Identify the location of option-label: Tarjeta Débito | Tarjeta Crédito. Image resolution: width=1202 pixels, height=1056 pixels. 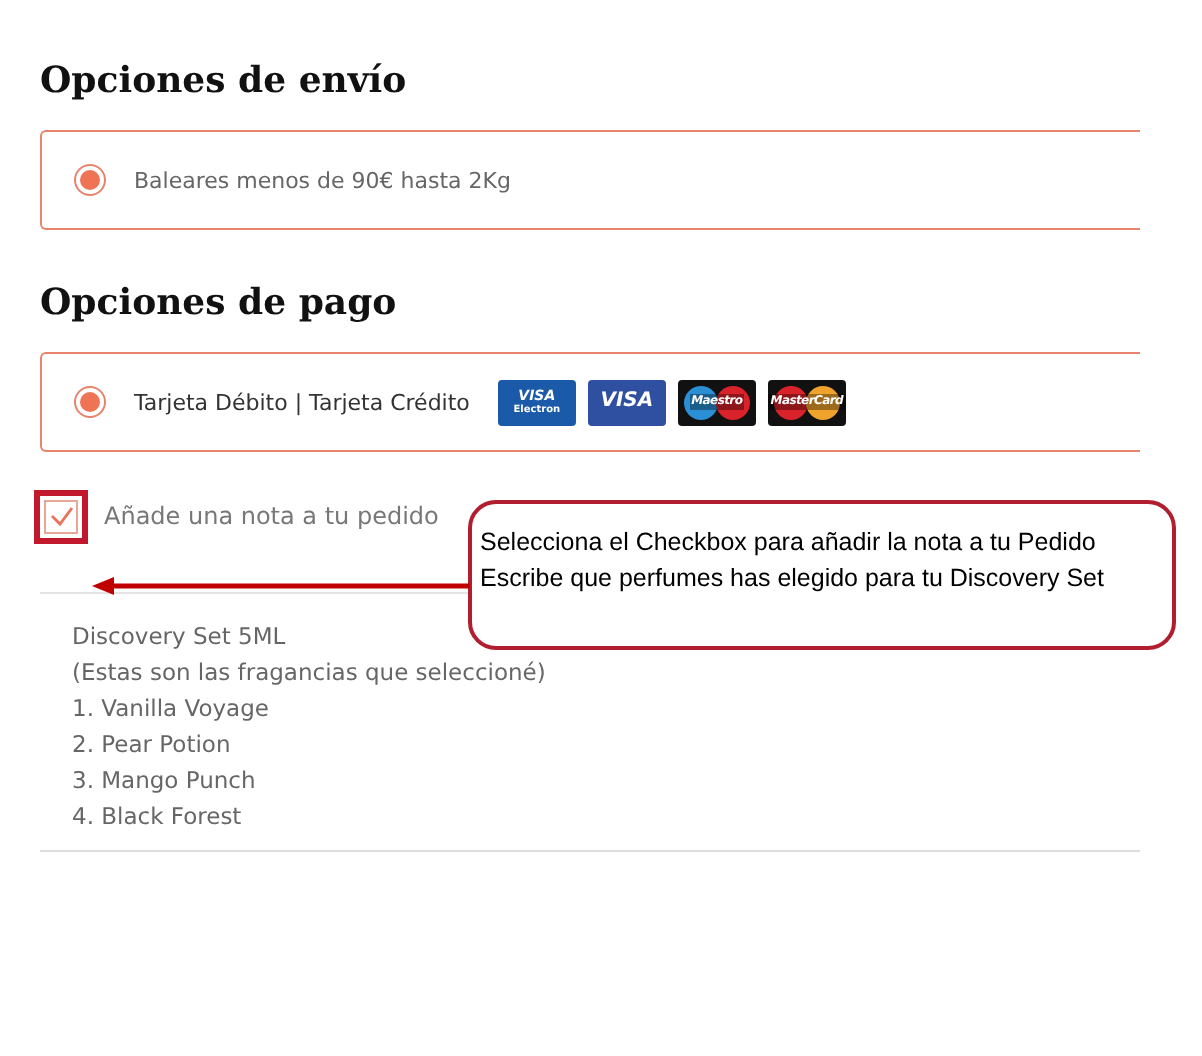
(302, 402).